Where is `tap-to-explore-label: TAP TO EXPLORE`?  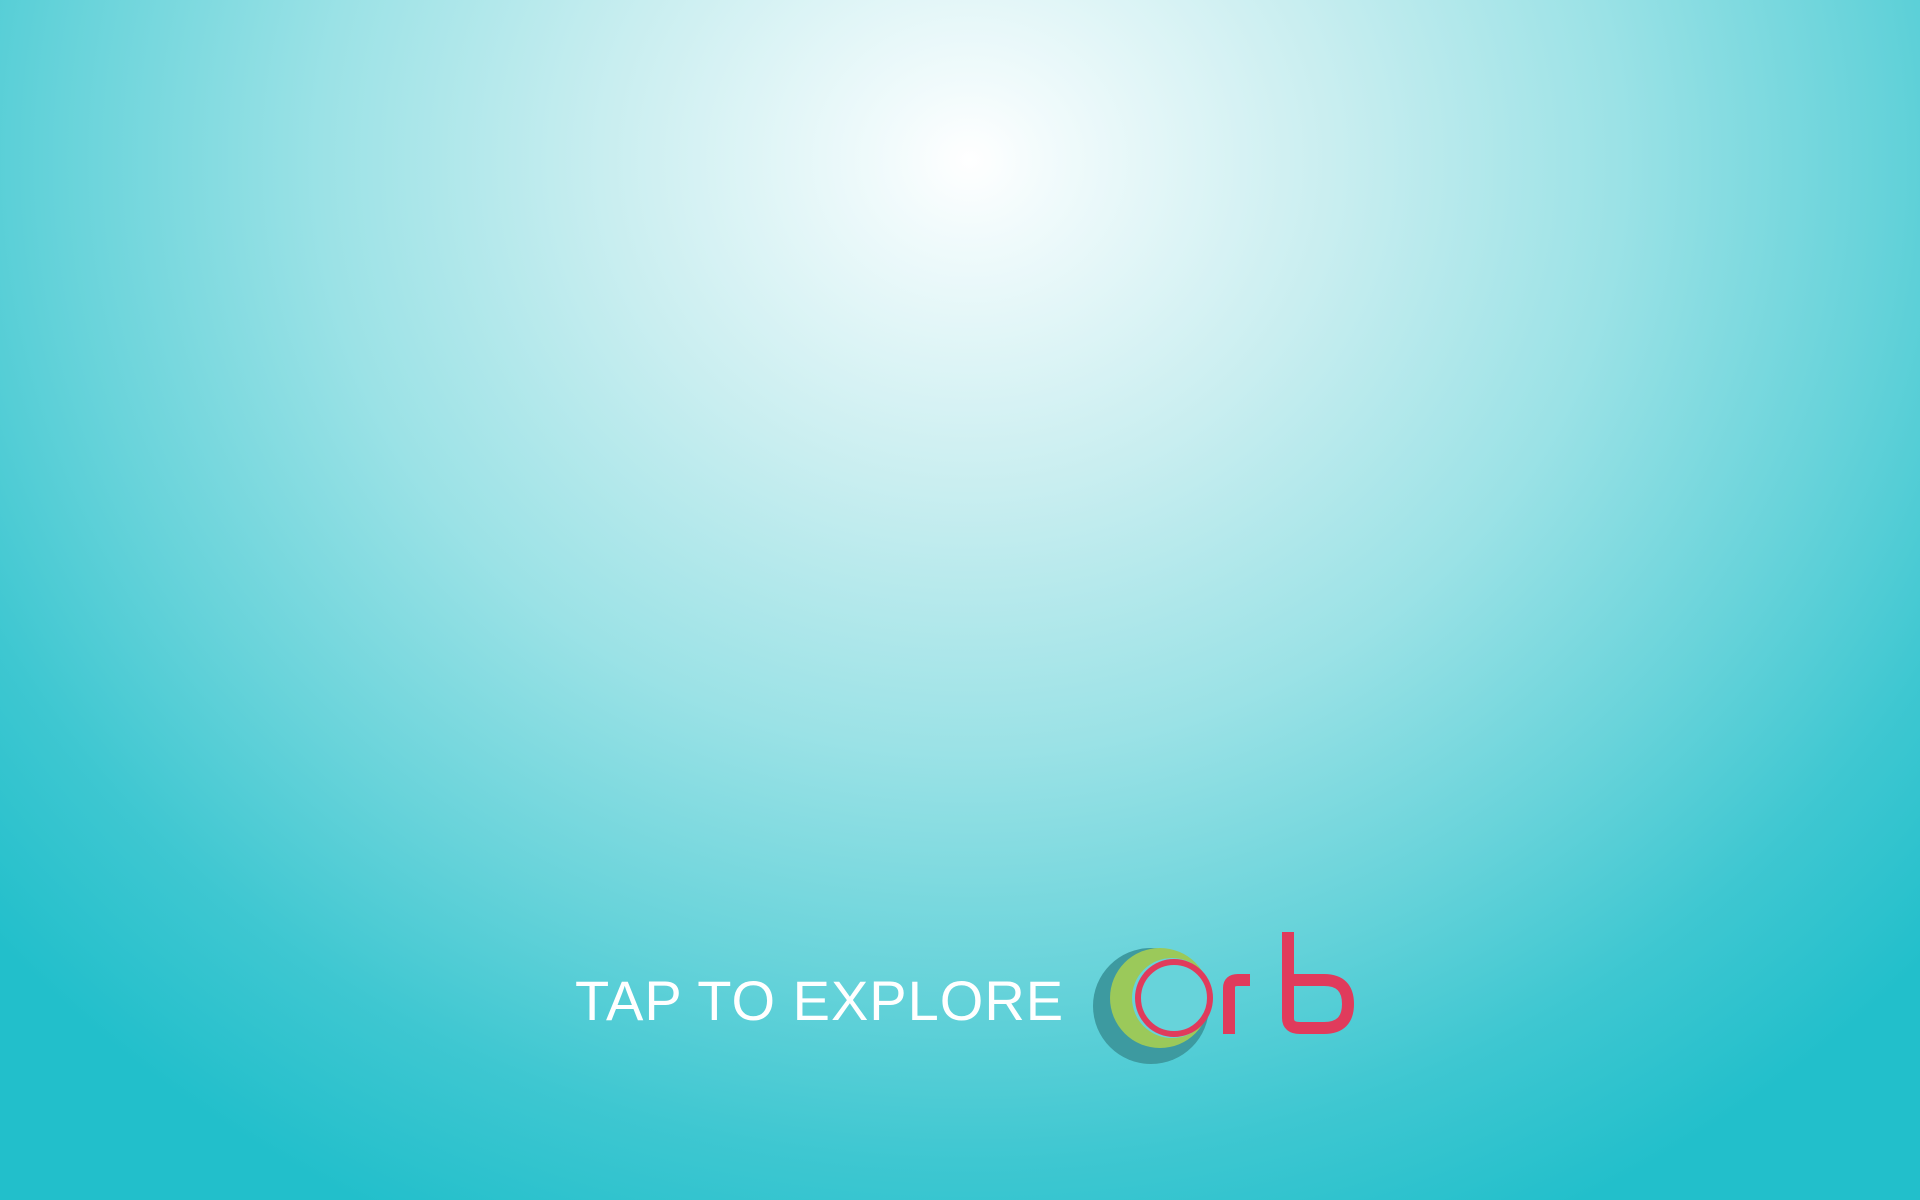 tap-to-explore-label: TAP TO EXPLORE is located at coordinates (820, 1000).